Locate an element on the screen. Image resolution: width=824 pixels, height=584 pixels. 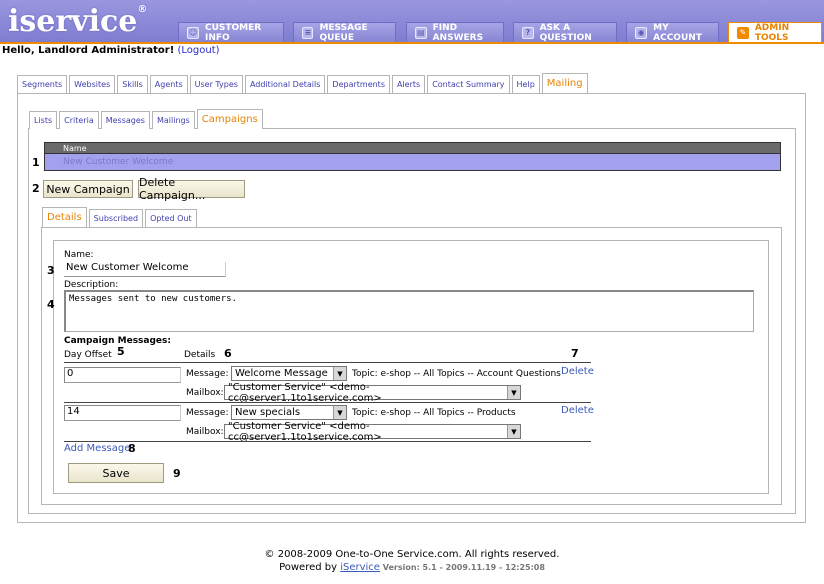
marker-5: 5 is located at coordinates (121, 351).